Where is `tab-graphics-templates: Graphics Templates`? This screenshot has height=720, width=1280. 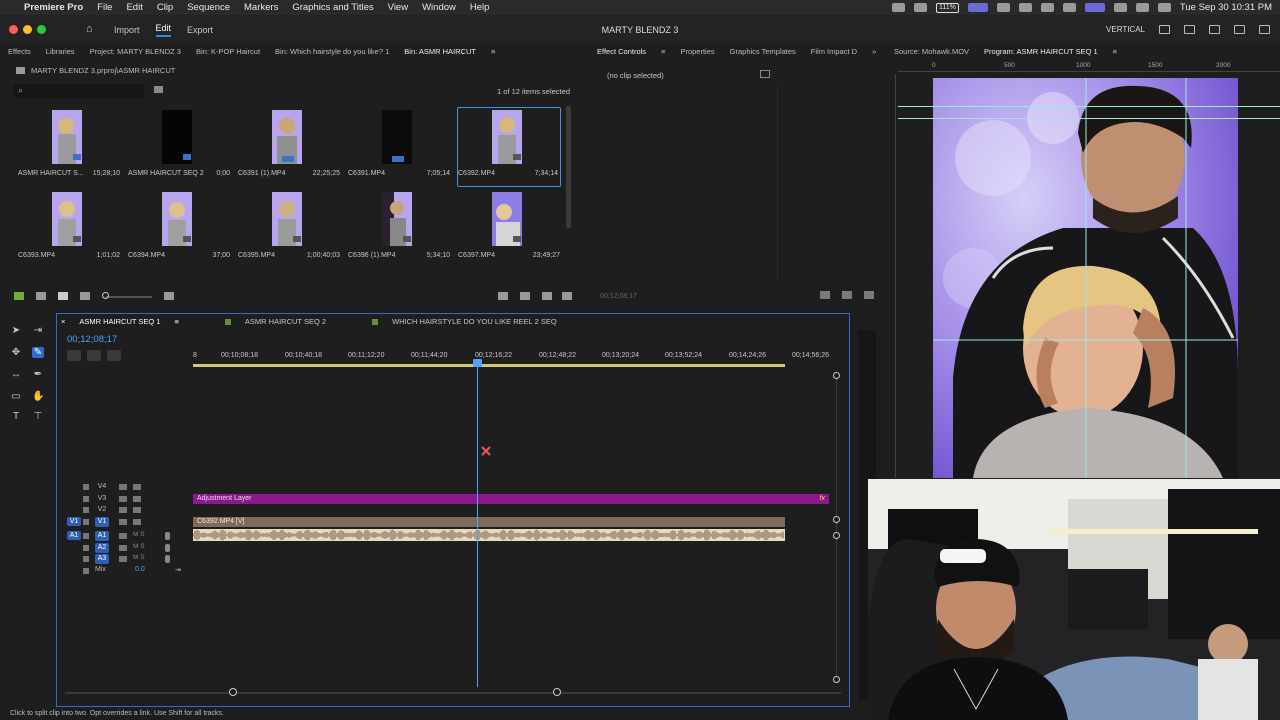 tab-graphics-templates: Graphics Templates is located at coordinates (763, 51).